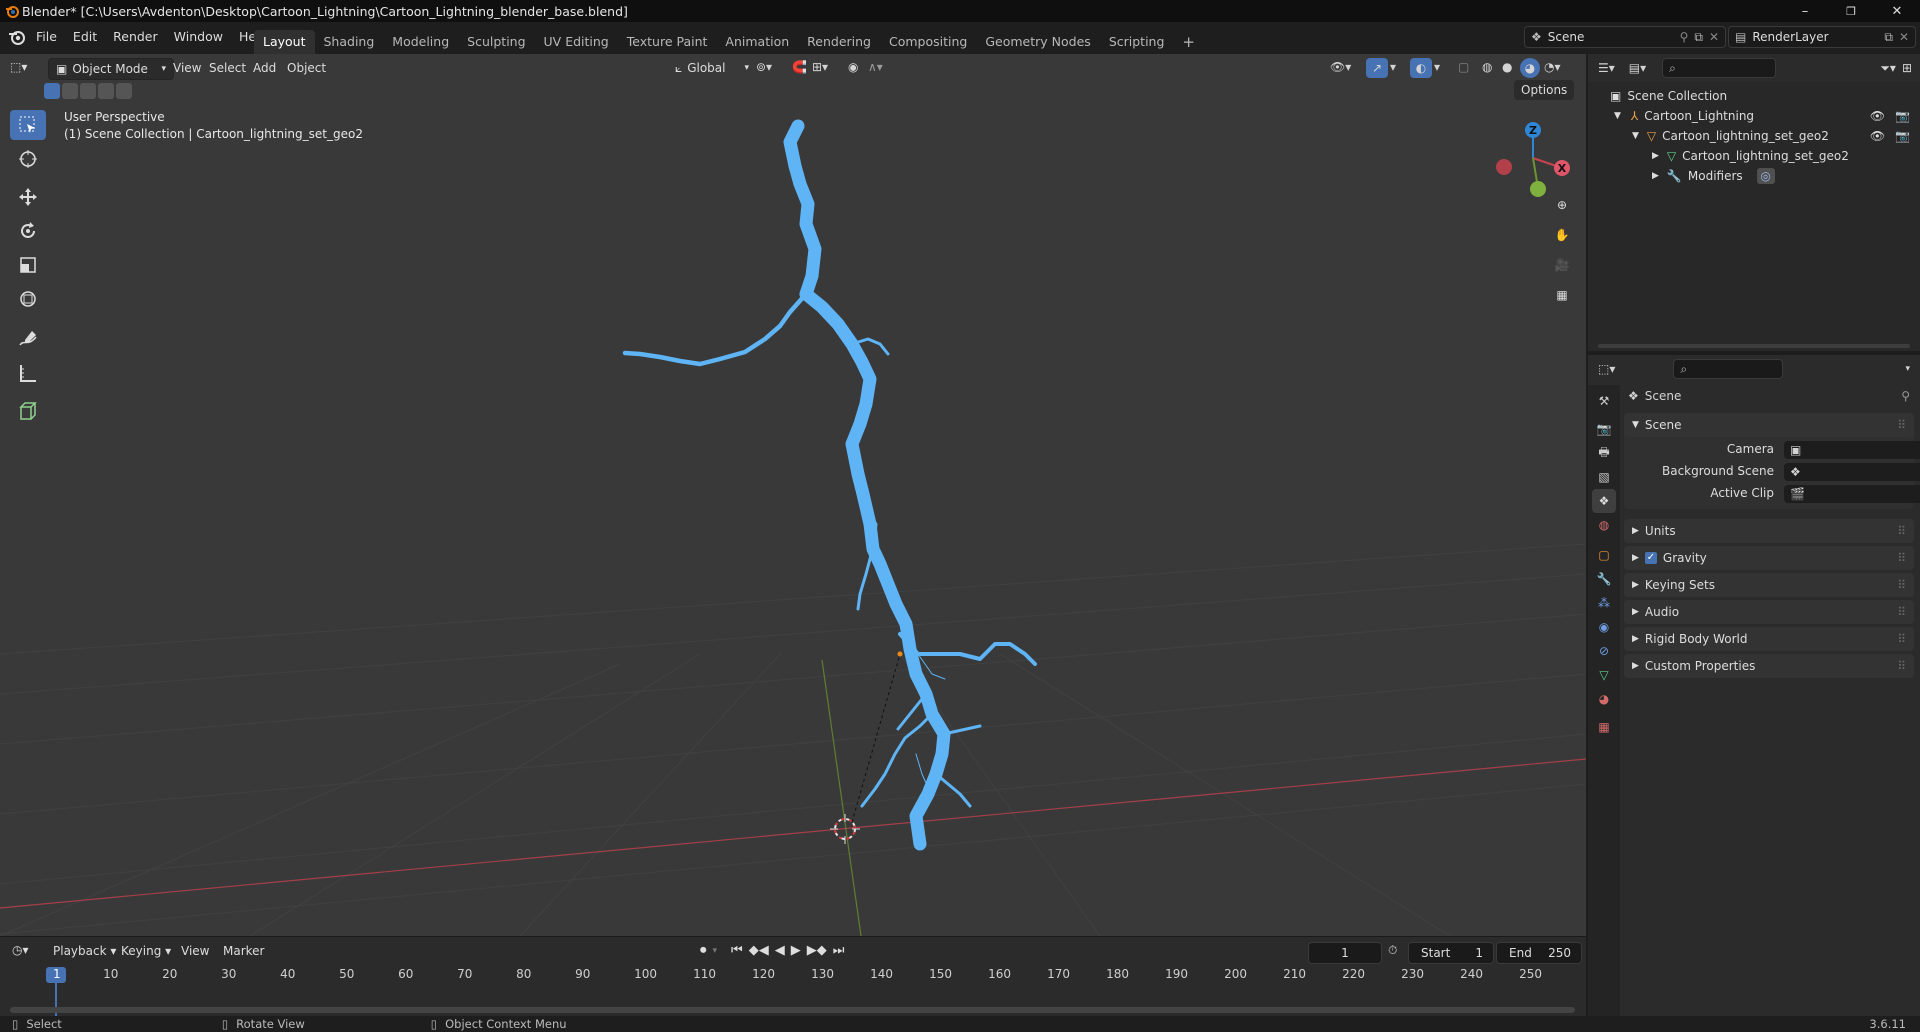 Image resolution: width=1920 pixels, height=1032 pixels. Describe the element at coordinates (1907, 68) in the screenshot. I see `new-collection-icon: ⊞` at that location.